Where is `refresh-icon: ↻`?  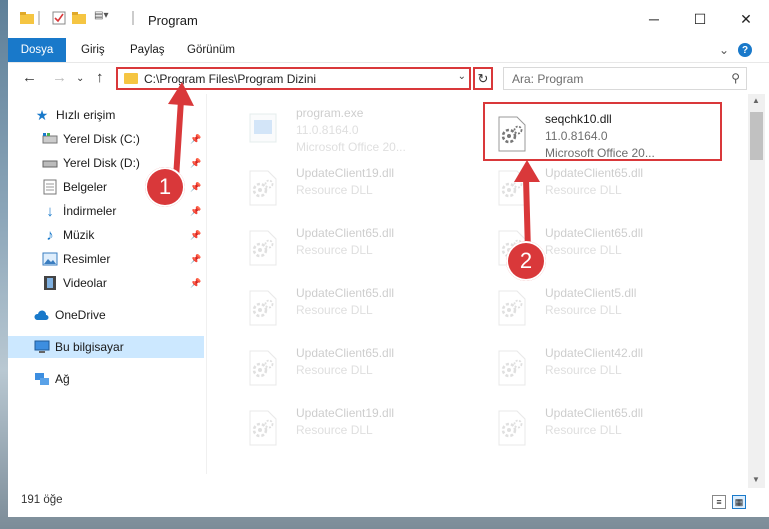 refresh-icon: ↻ is located at coordinates (483, 78).